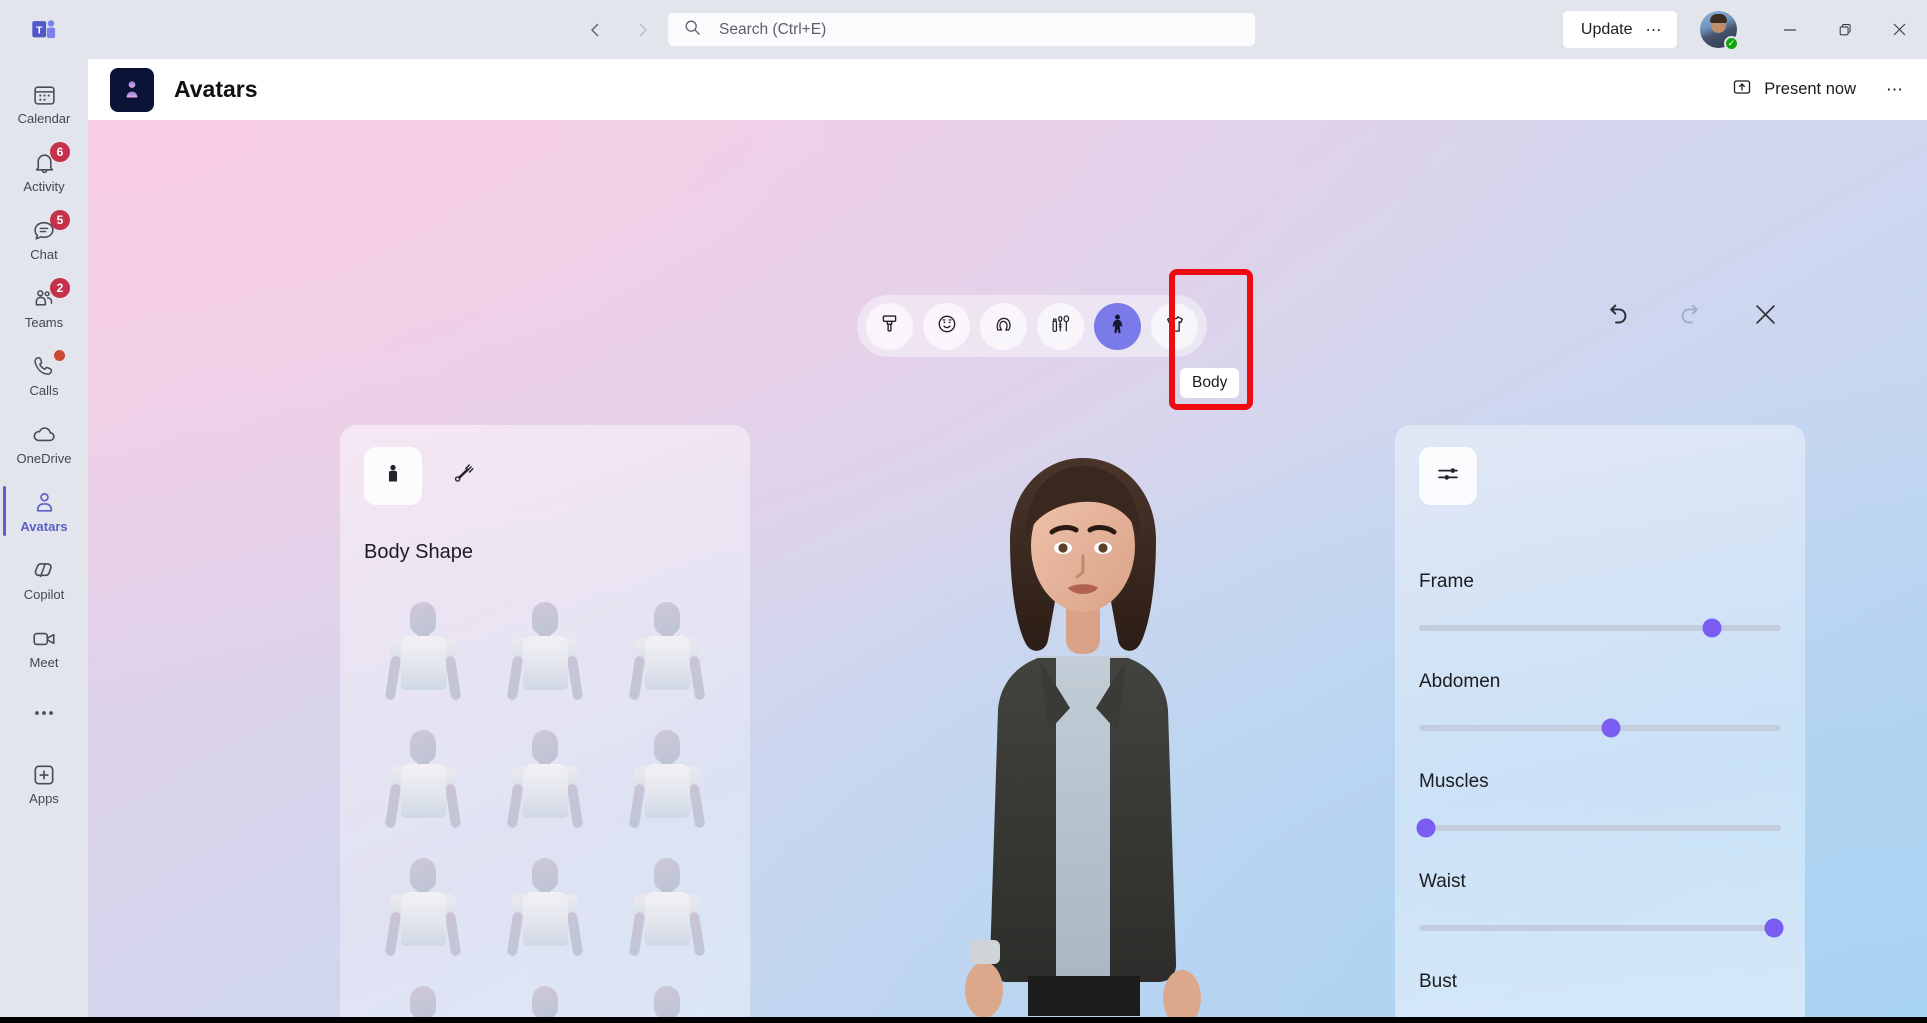  I want to click on cloud-icon, so click(44, 434).